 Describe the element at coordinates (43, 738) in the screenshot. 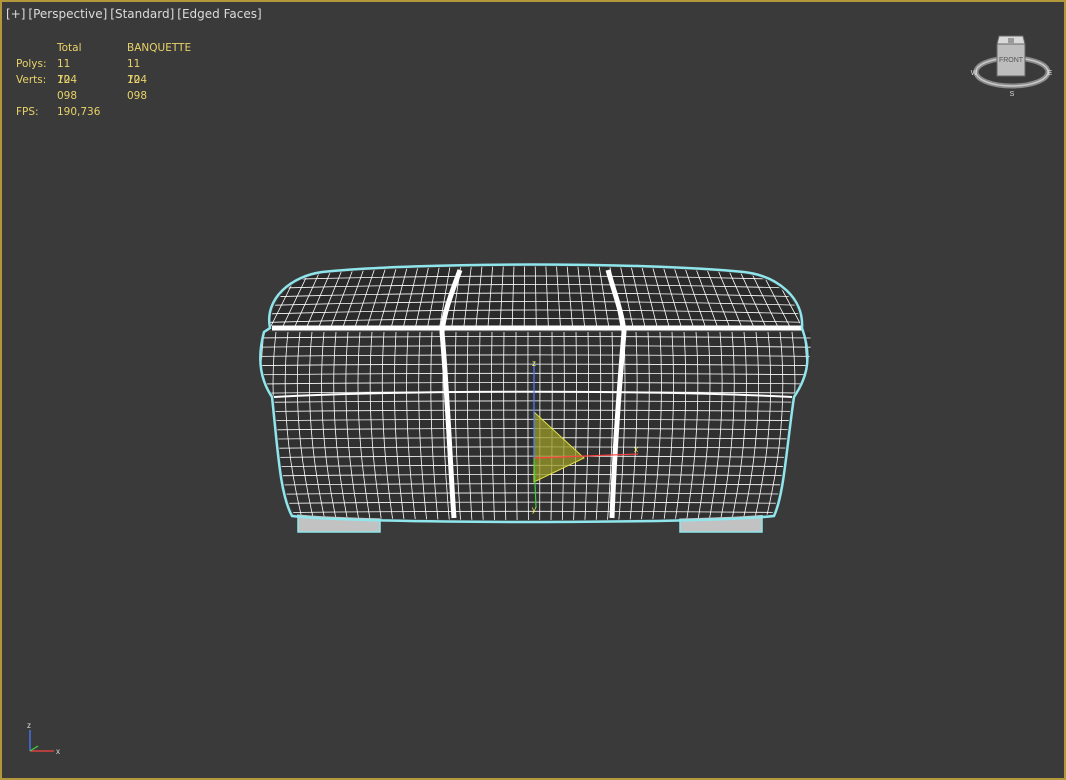

I see `world-axis-tripod: z x` at that location.